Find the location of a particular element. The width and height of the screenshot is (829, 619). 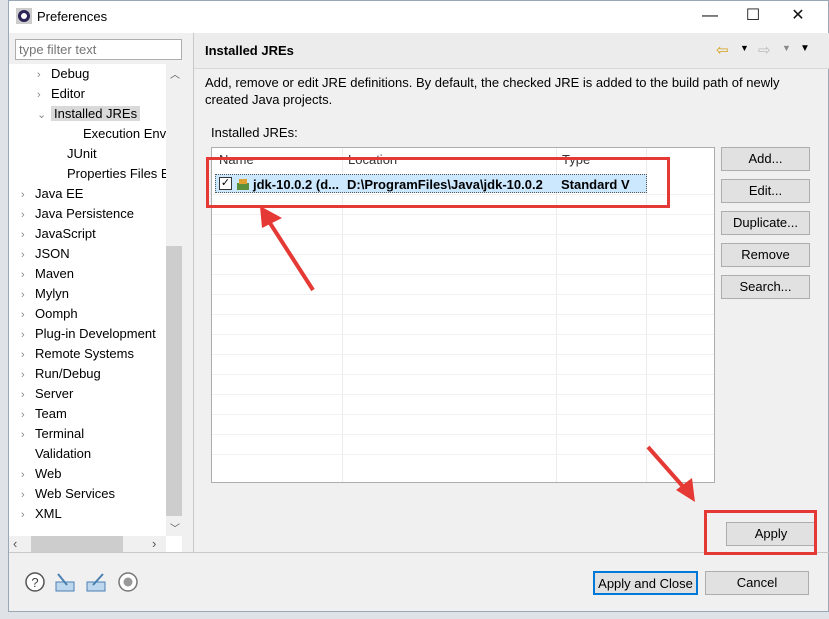

scroll-down-icon: ﹀ is located at coordinates (175, 527).